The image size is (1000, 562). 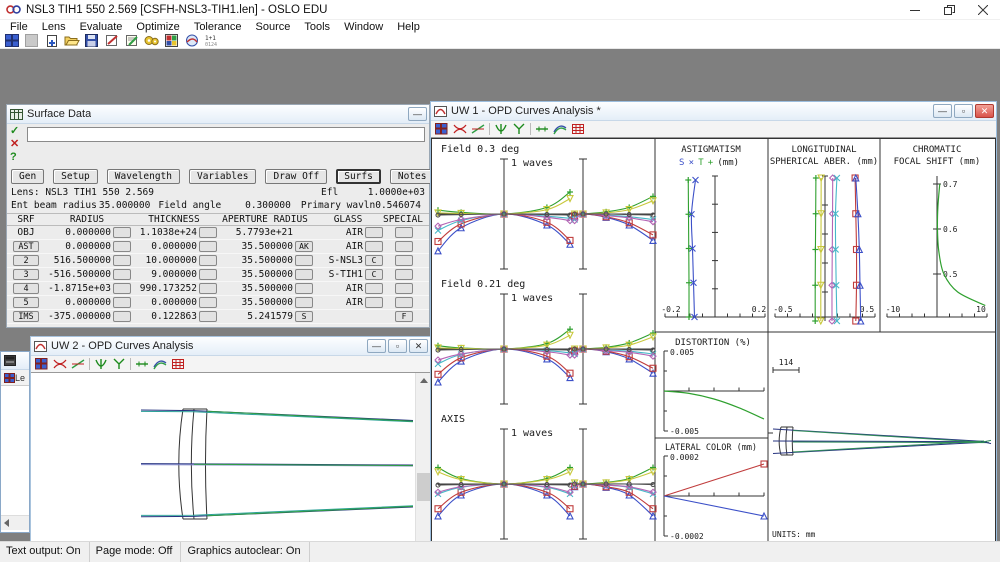 What do you see at coordinates (981, 309) in the screenshot?
I see `svg-text: 10` at bounding box center [981, 309].